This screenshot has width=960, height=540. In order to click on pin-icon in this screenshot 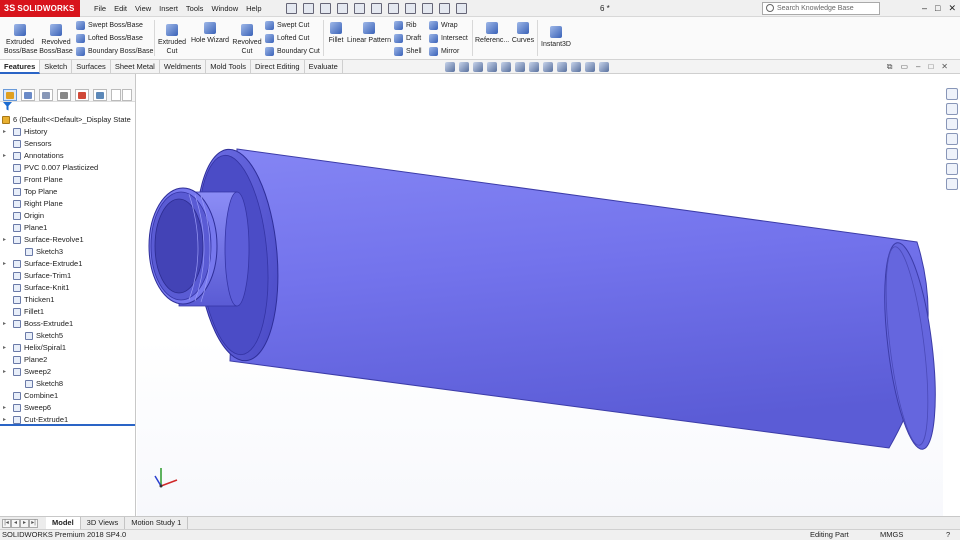, I will do `click(291, 8)`.